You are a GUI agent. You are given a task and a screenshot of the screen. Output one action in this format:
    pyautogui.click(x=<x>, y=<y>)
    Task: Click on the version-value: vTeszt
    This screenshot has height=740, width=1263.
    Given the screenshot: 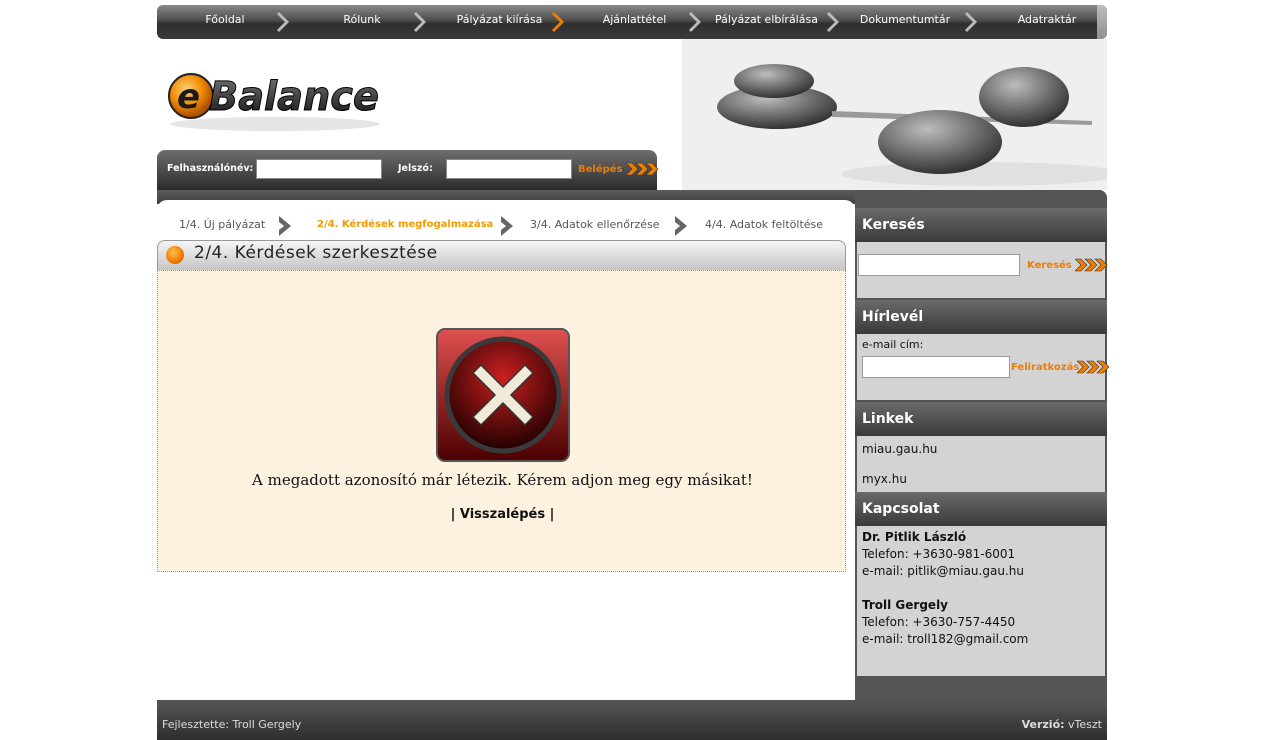 What is the action you would take?
    pyautogui.click(x=1085, y=724)
    